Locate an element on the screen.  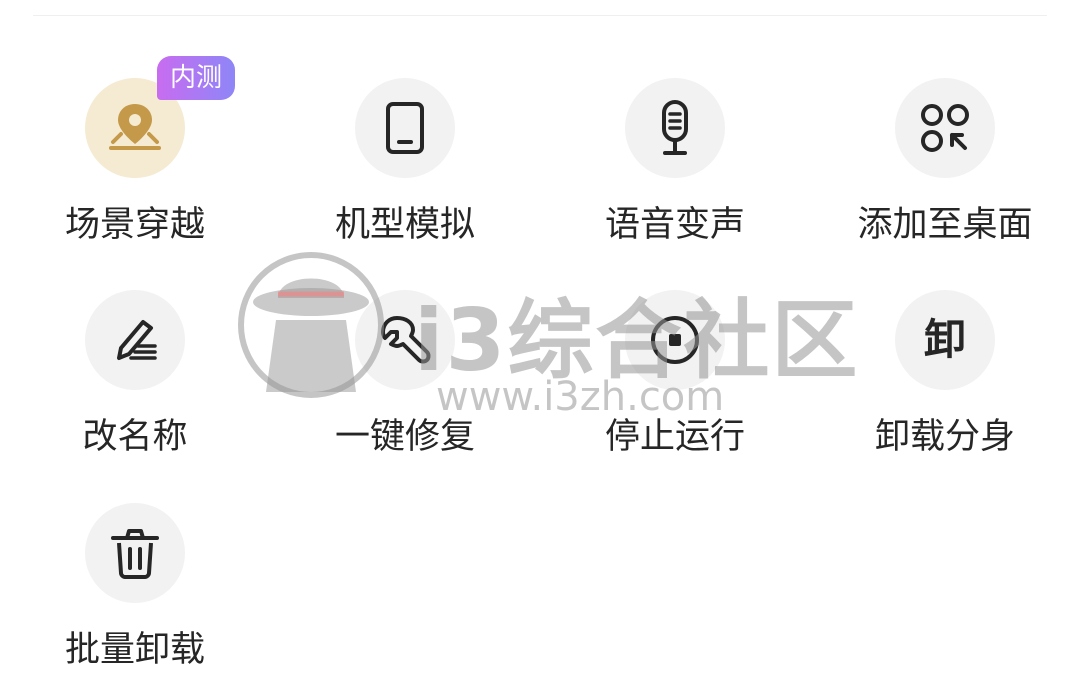
action-batch-uninstall: 批量卸载 is located at coordinates (135, 588).